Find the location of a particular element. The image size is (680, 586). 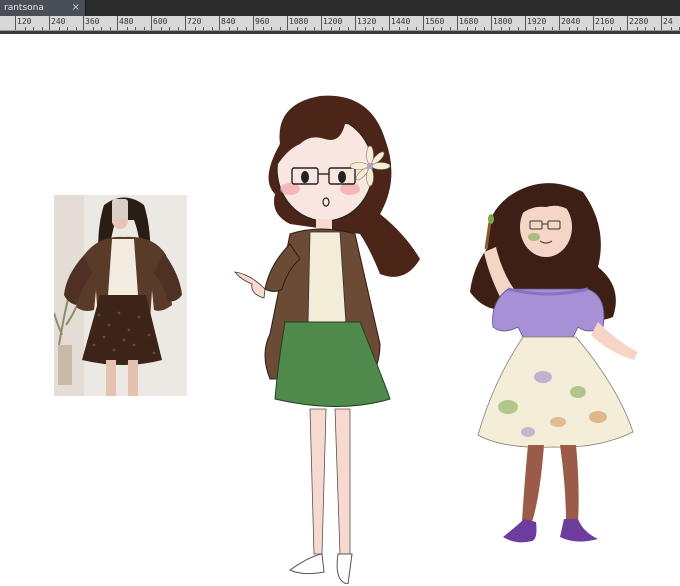

close-icon: × is located at coordinates (76, 7).